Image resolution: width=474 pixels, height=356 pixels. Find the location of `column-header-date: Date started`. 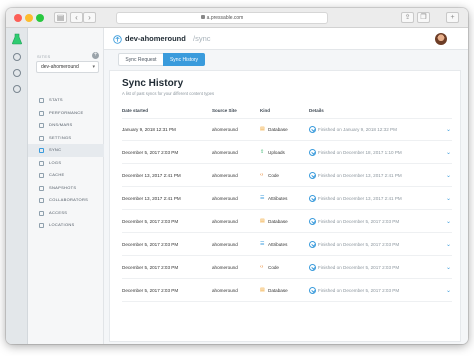

column-header-date: Date started is located at coordinates (135, 110).